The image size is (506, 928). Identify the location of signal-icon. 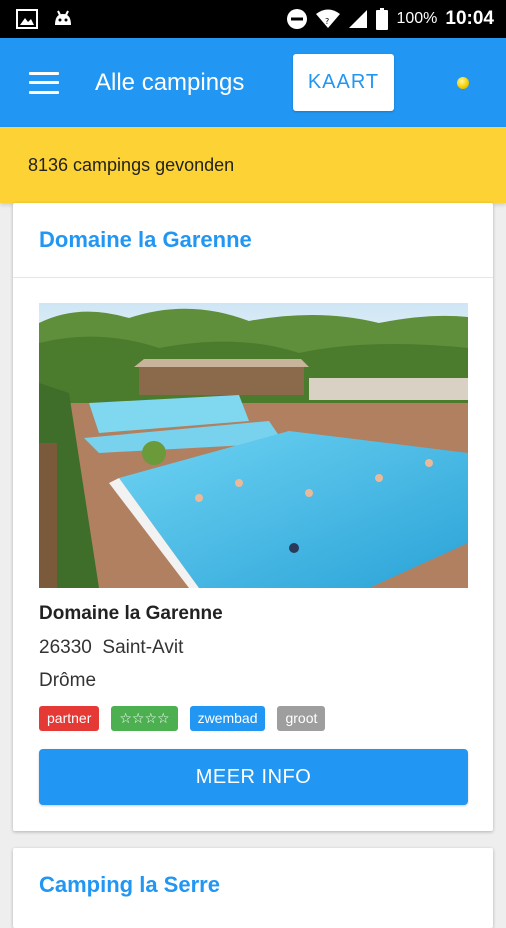
(358, 19).